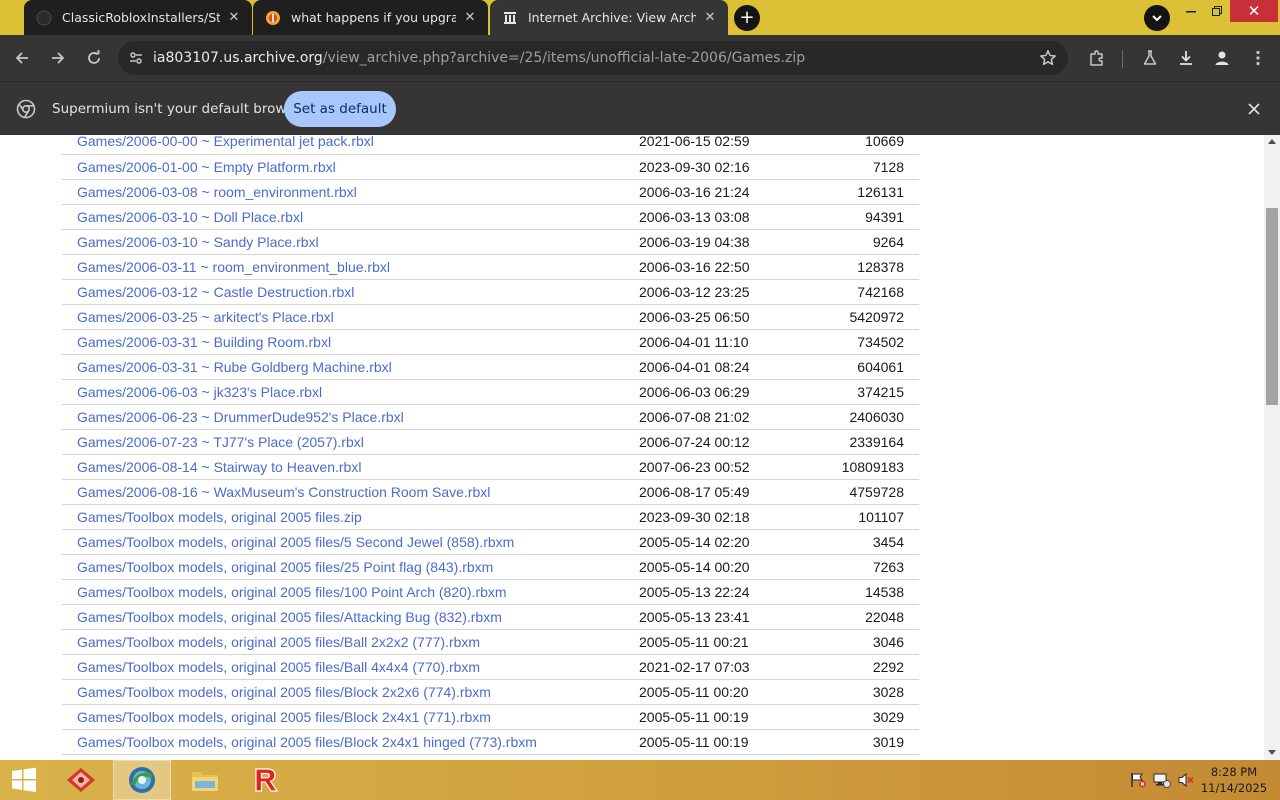 This screenshot has width=1280, height=800. What do you see at coordinates (1186, 58) in the screenshot?
I see `downloads-icon` at bounding box center [1186, 58].